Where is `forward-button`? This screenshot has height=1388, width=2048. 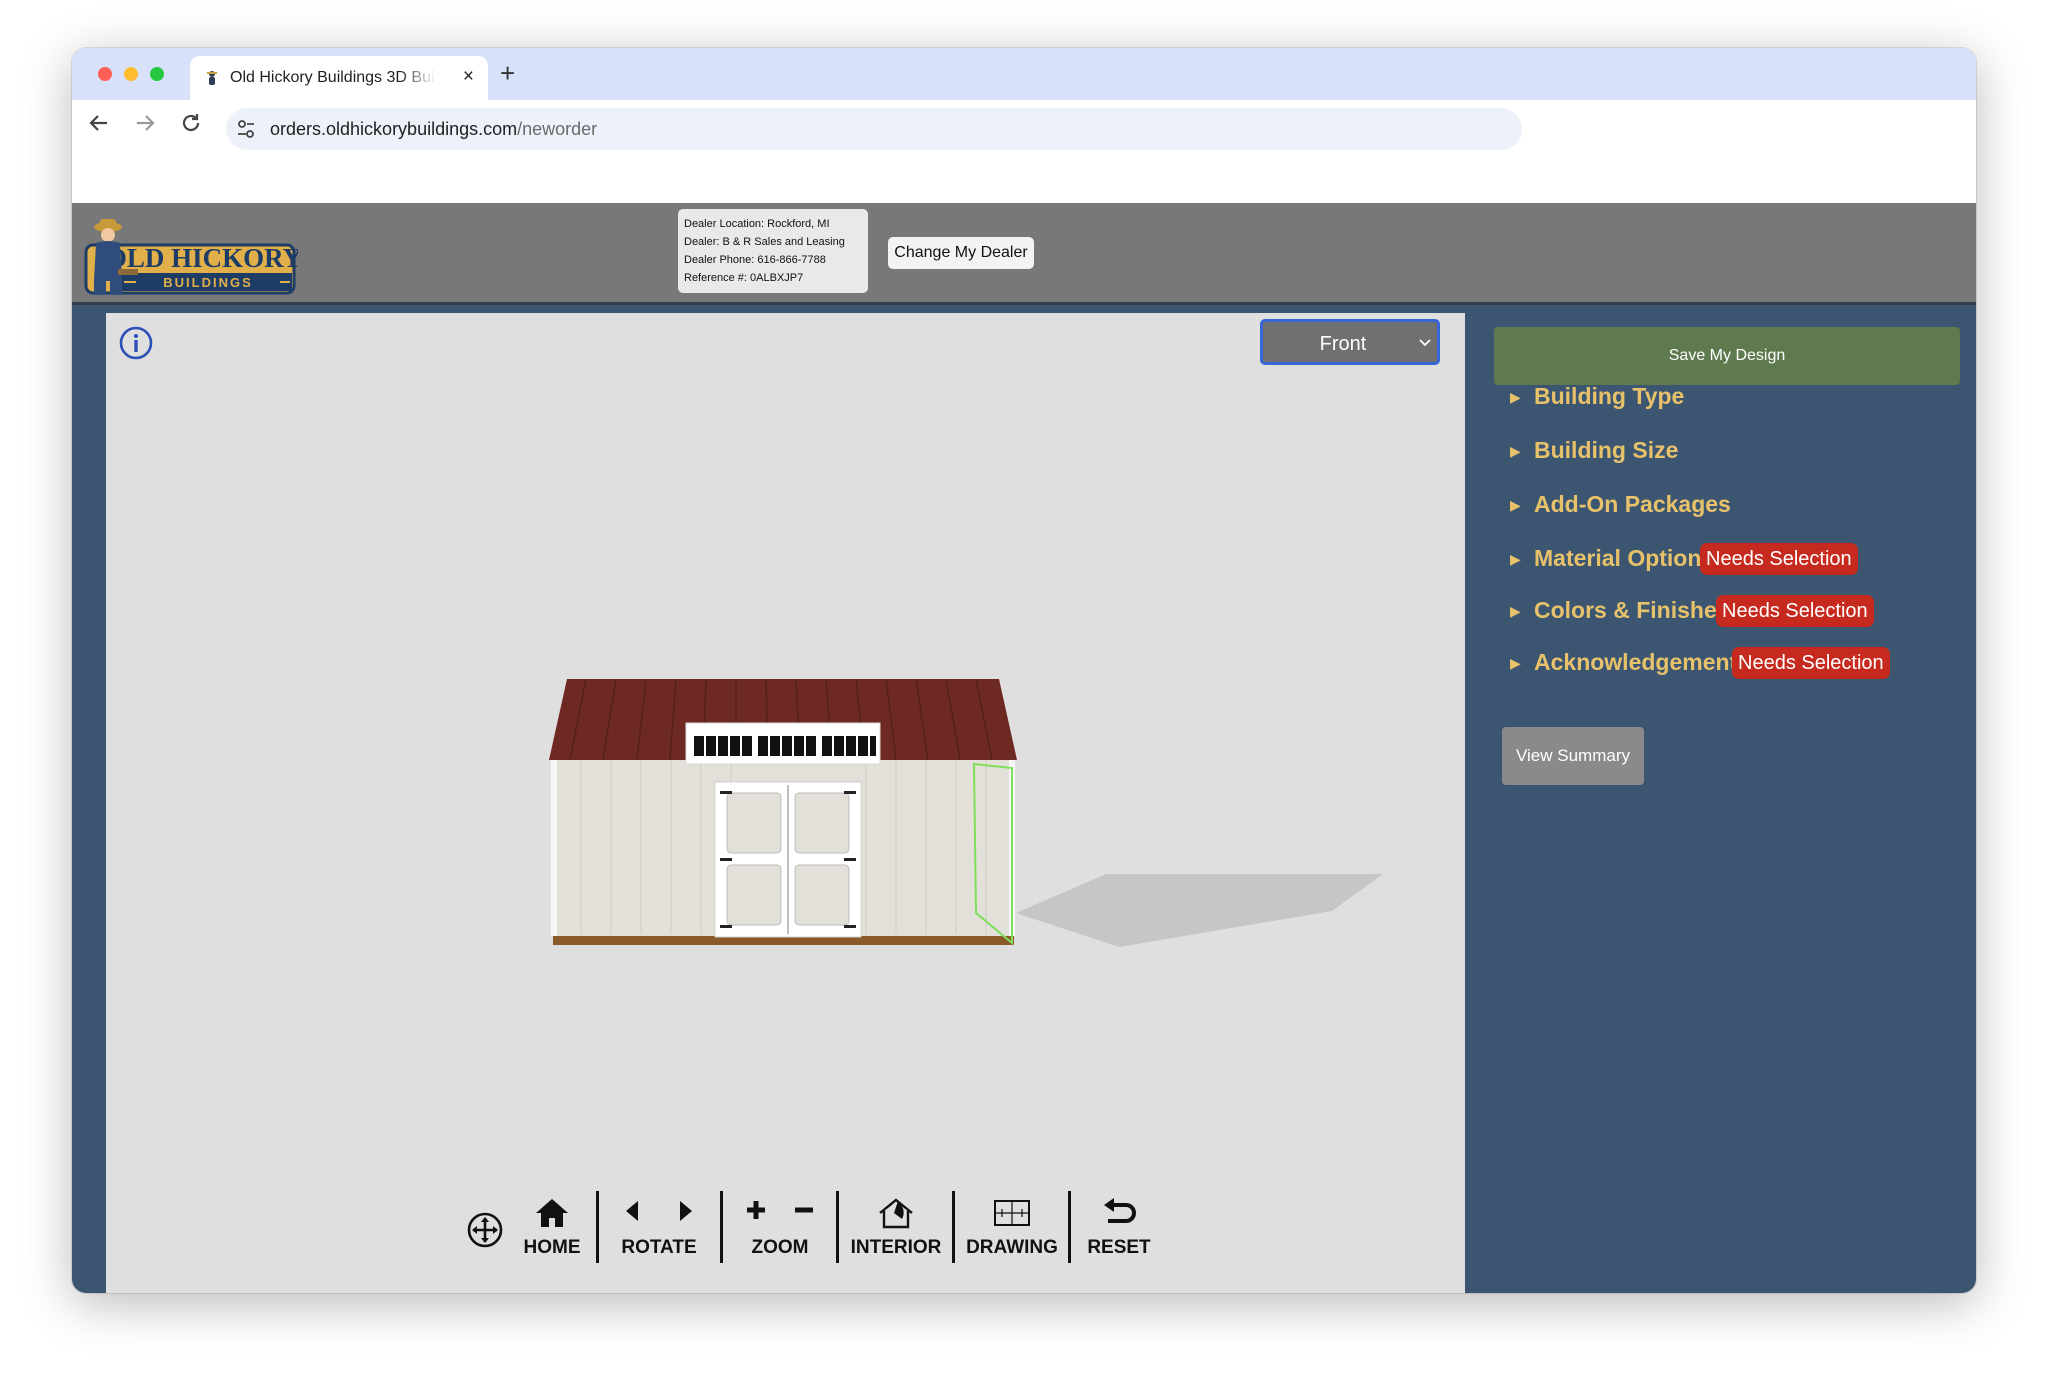
forward-button is located at coordinates (145, 126).